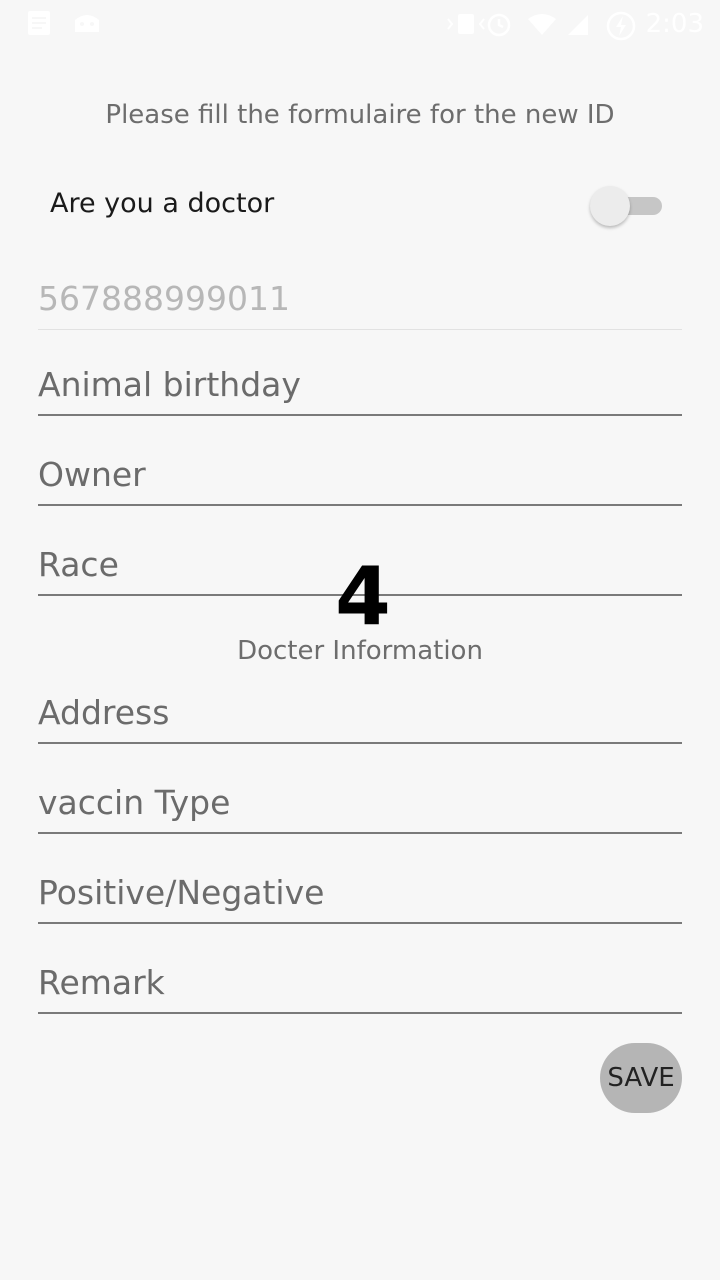 The image size is (720, 1280). I want to click on doctor-toggle-label: Are you a doctor, so click(162, 203).